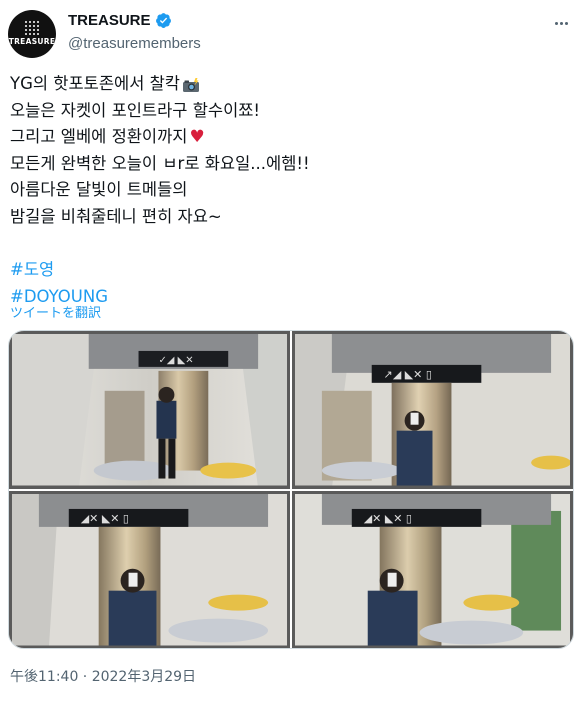 Image resolution: width=586 pixels, height=701 pixels. What do you see at coordinates (95, 83) in the screenshot?
I see `tweet-line-text: YG의 핫포토존에서 찰칵` at bounding box center [95, 83].